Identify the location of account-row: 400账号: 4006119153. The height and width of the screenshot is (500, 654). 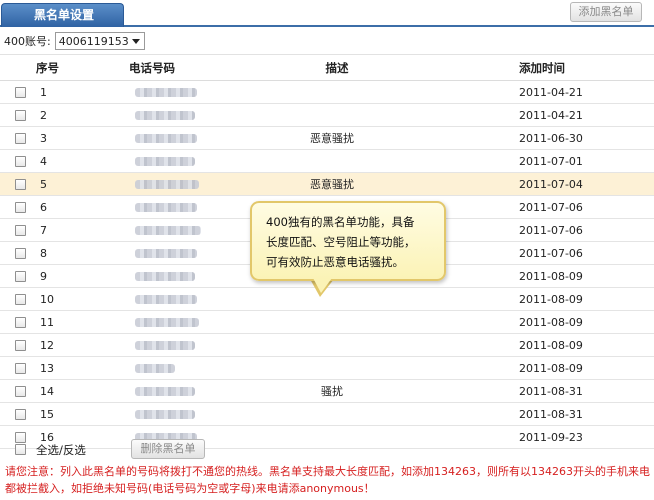
(72, 41).